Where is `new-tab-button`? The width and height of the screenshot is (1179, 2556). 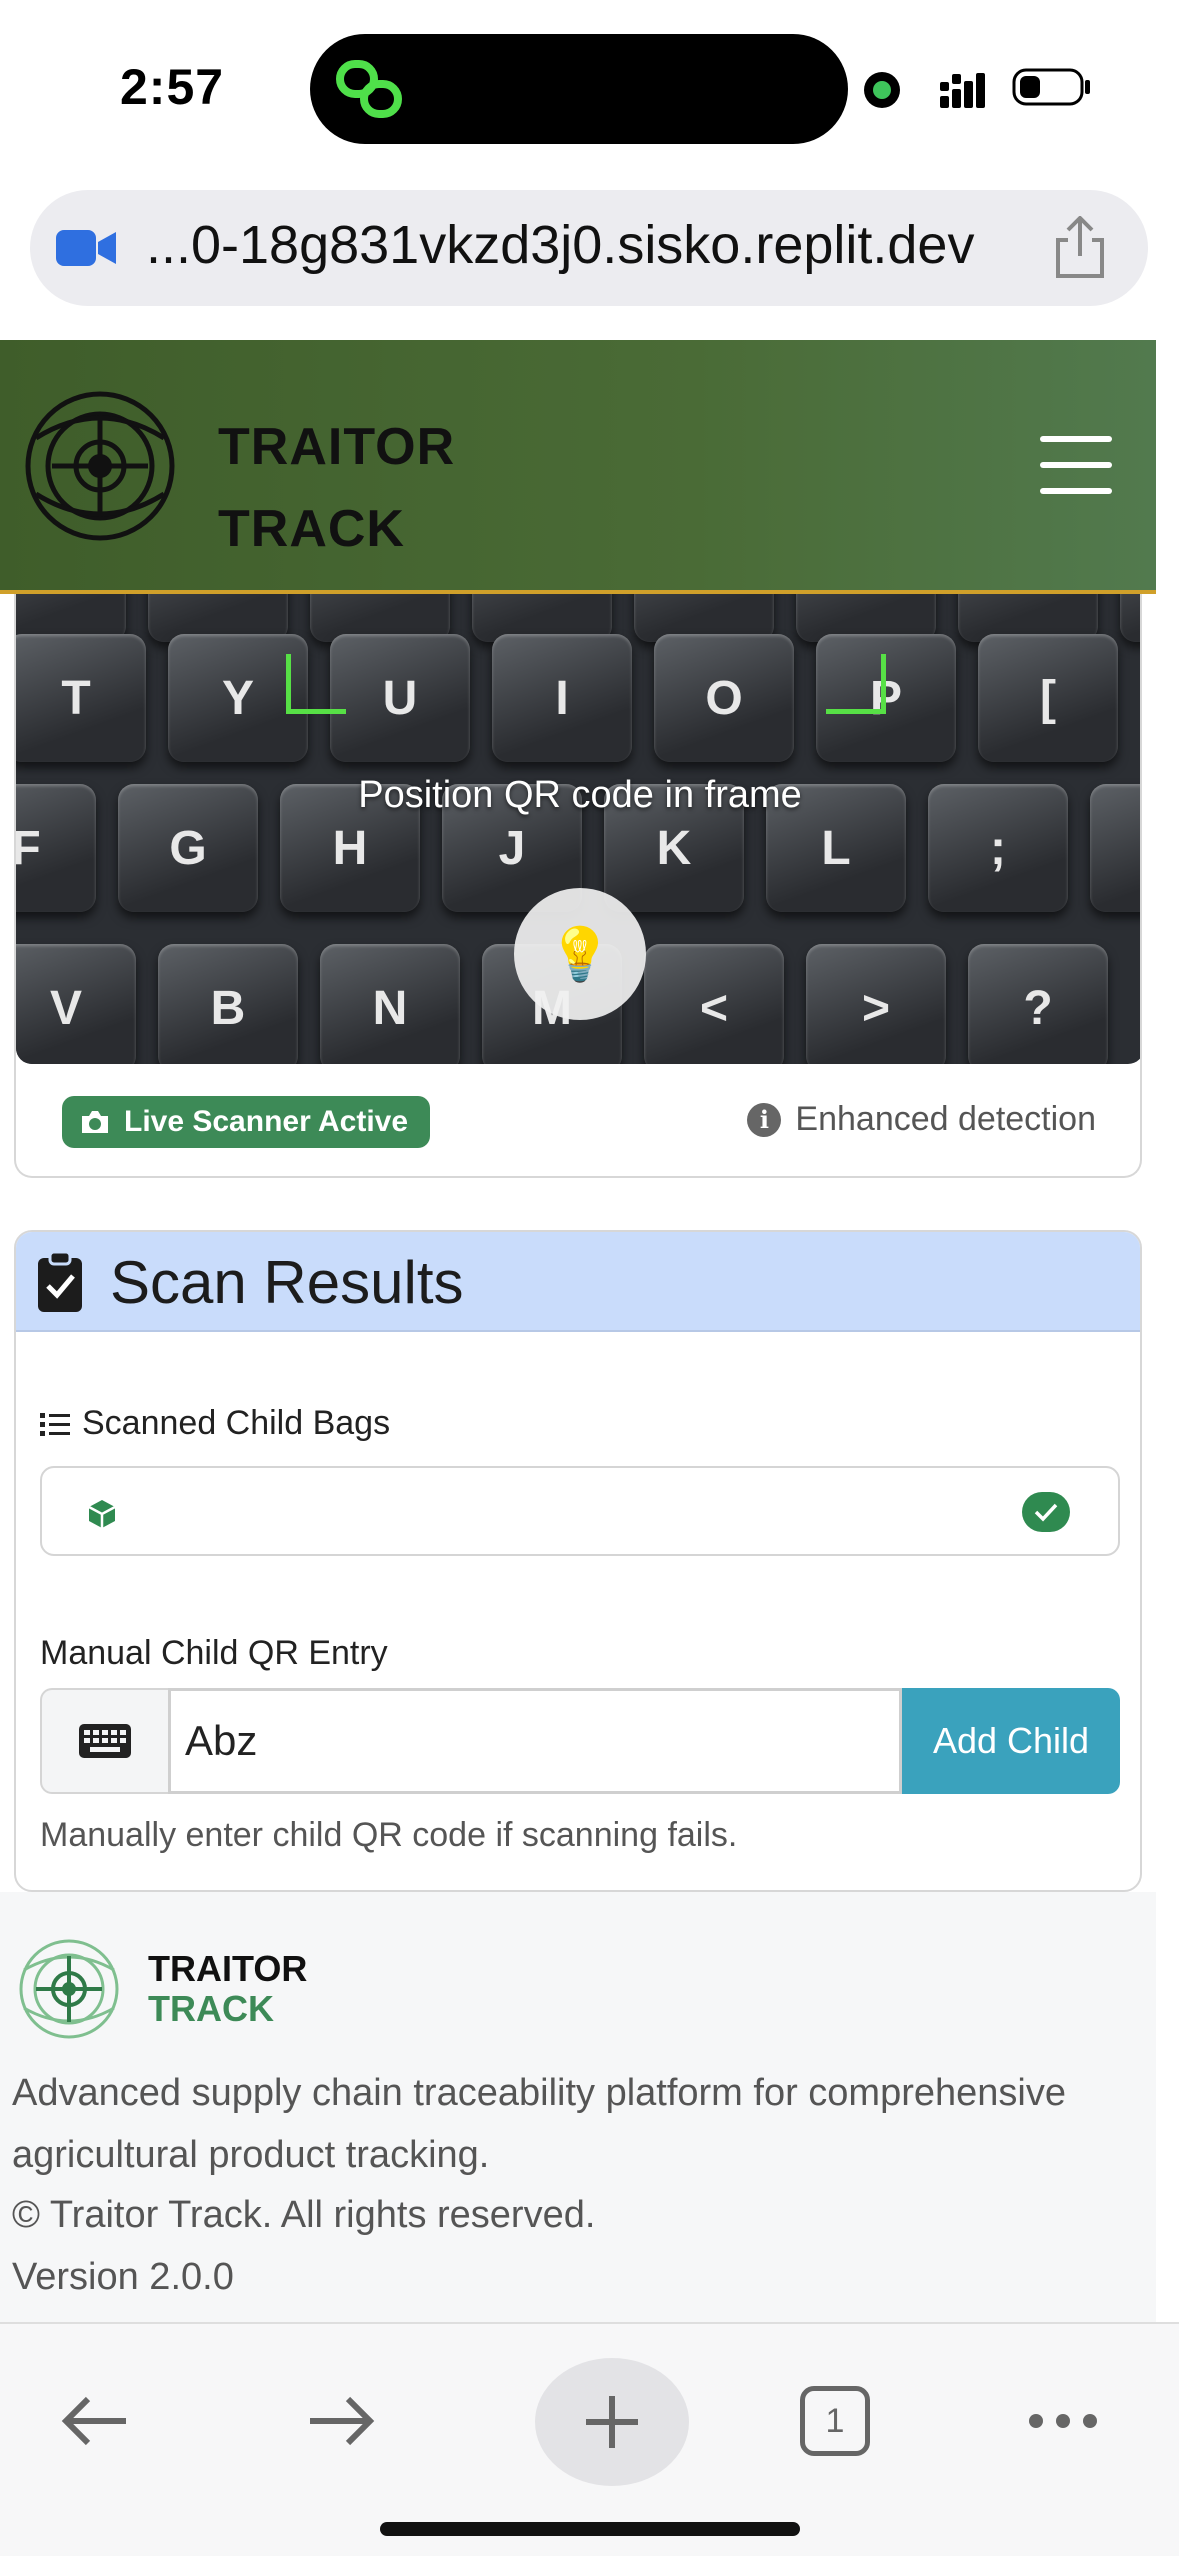 new-tab-button is located at coordinates (612, 2422).